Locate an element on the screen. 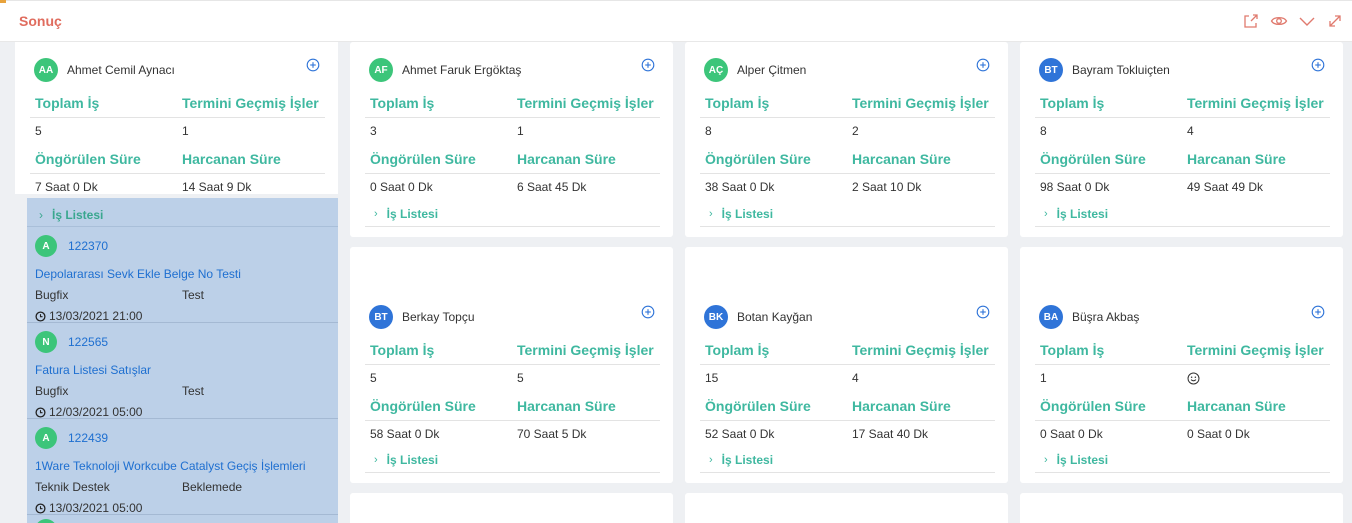 This screenshot has height=523, width=1352. person-header: AA Ahmet Cemil Aynacı is located at coordinates (104, 70).